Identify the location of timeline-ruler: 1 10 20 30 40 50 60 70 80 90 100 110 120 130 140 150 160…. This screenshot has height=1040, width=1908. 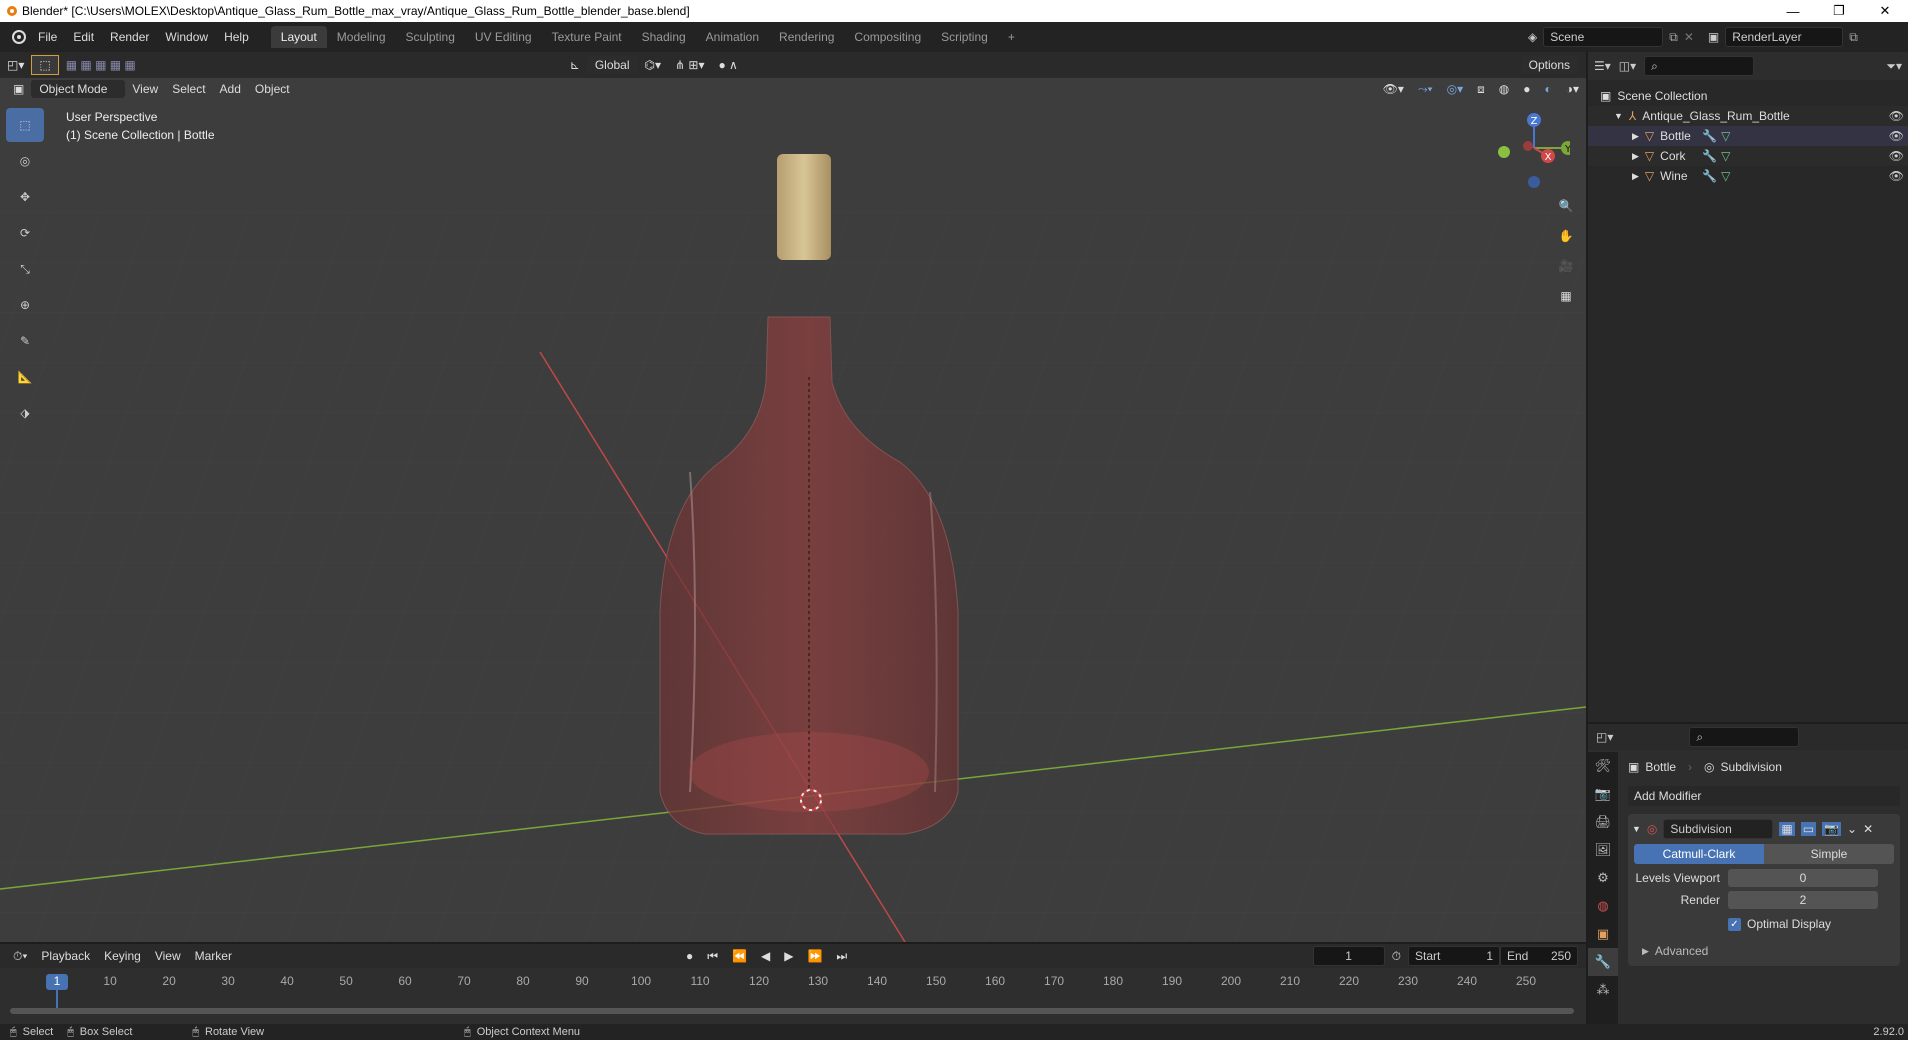
(793, 996).